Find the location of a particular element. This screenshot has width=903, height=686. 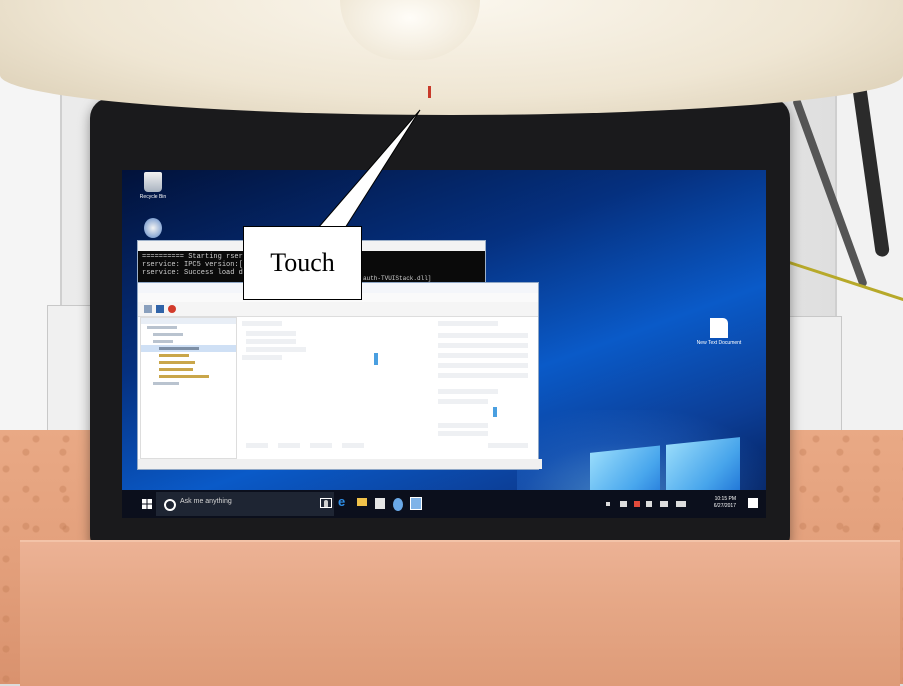

touch-callout: Touch is located at coordinates (302, 263).